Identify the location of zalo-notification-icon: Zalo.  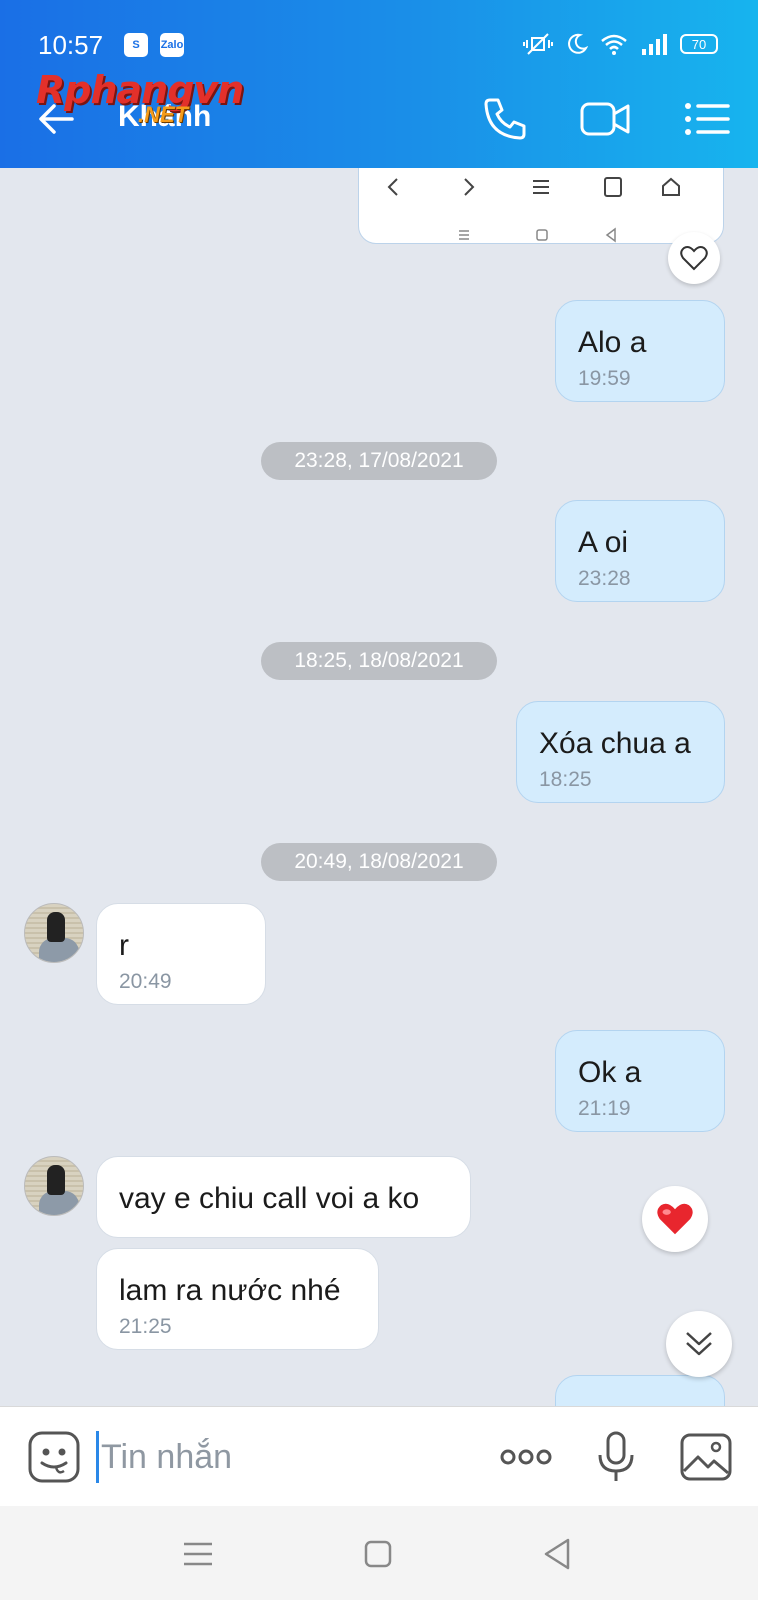
(172, 45).